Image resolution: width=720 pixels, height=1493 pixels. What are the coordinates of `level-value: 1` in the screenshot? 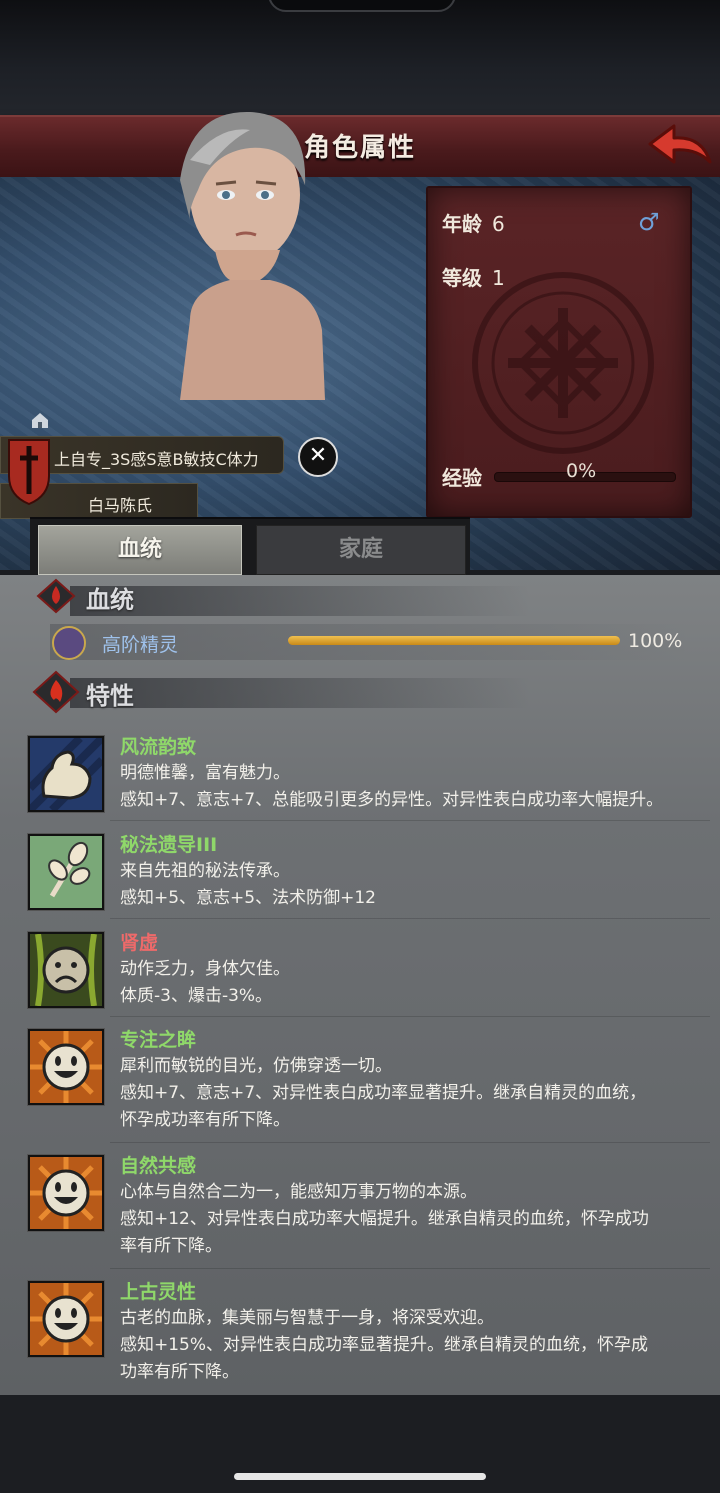 It's located at (498, 278).